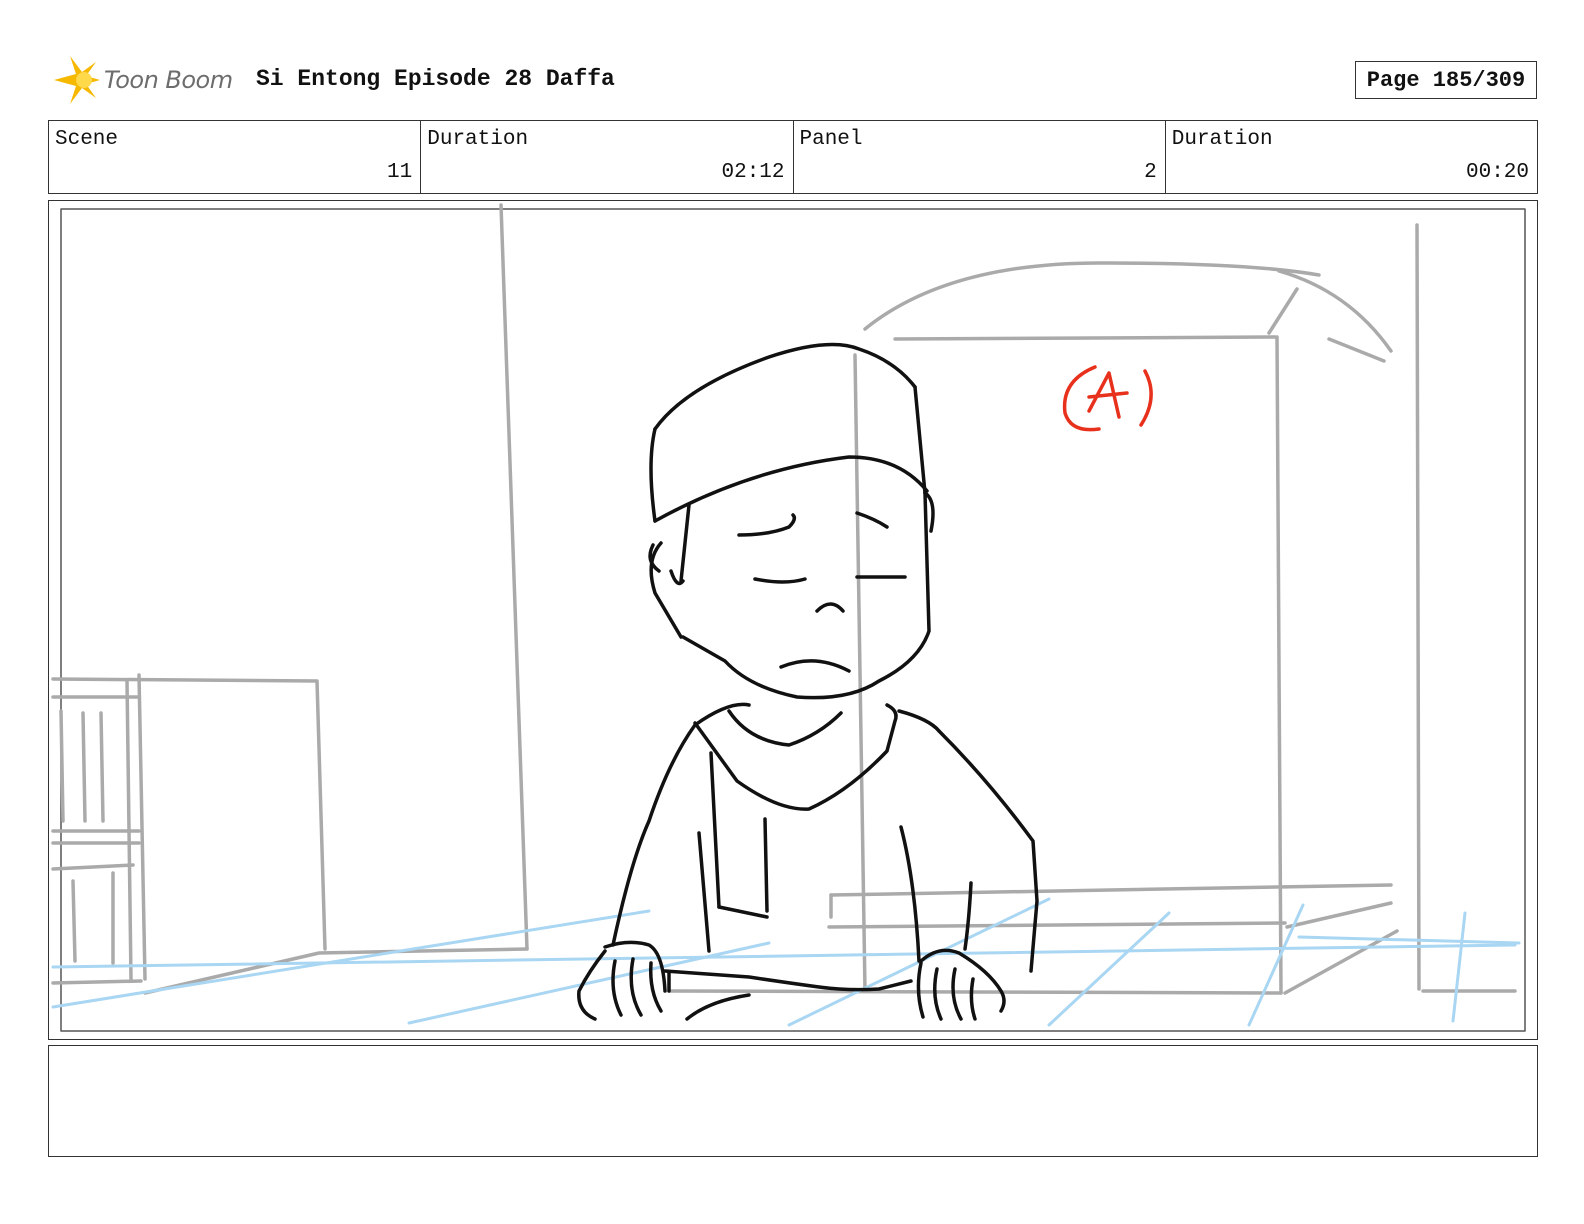 Image resolution: width=1584 pixels, height=1224 pixels. Describe the element at coordinates (793, 1101) in the screenshot. I see `dialogue-notes-box` at that location.